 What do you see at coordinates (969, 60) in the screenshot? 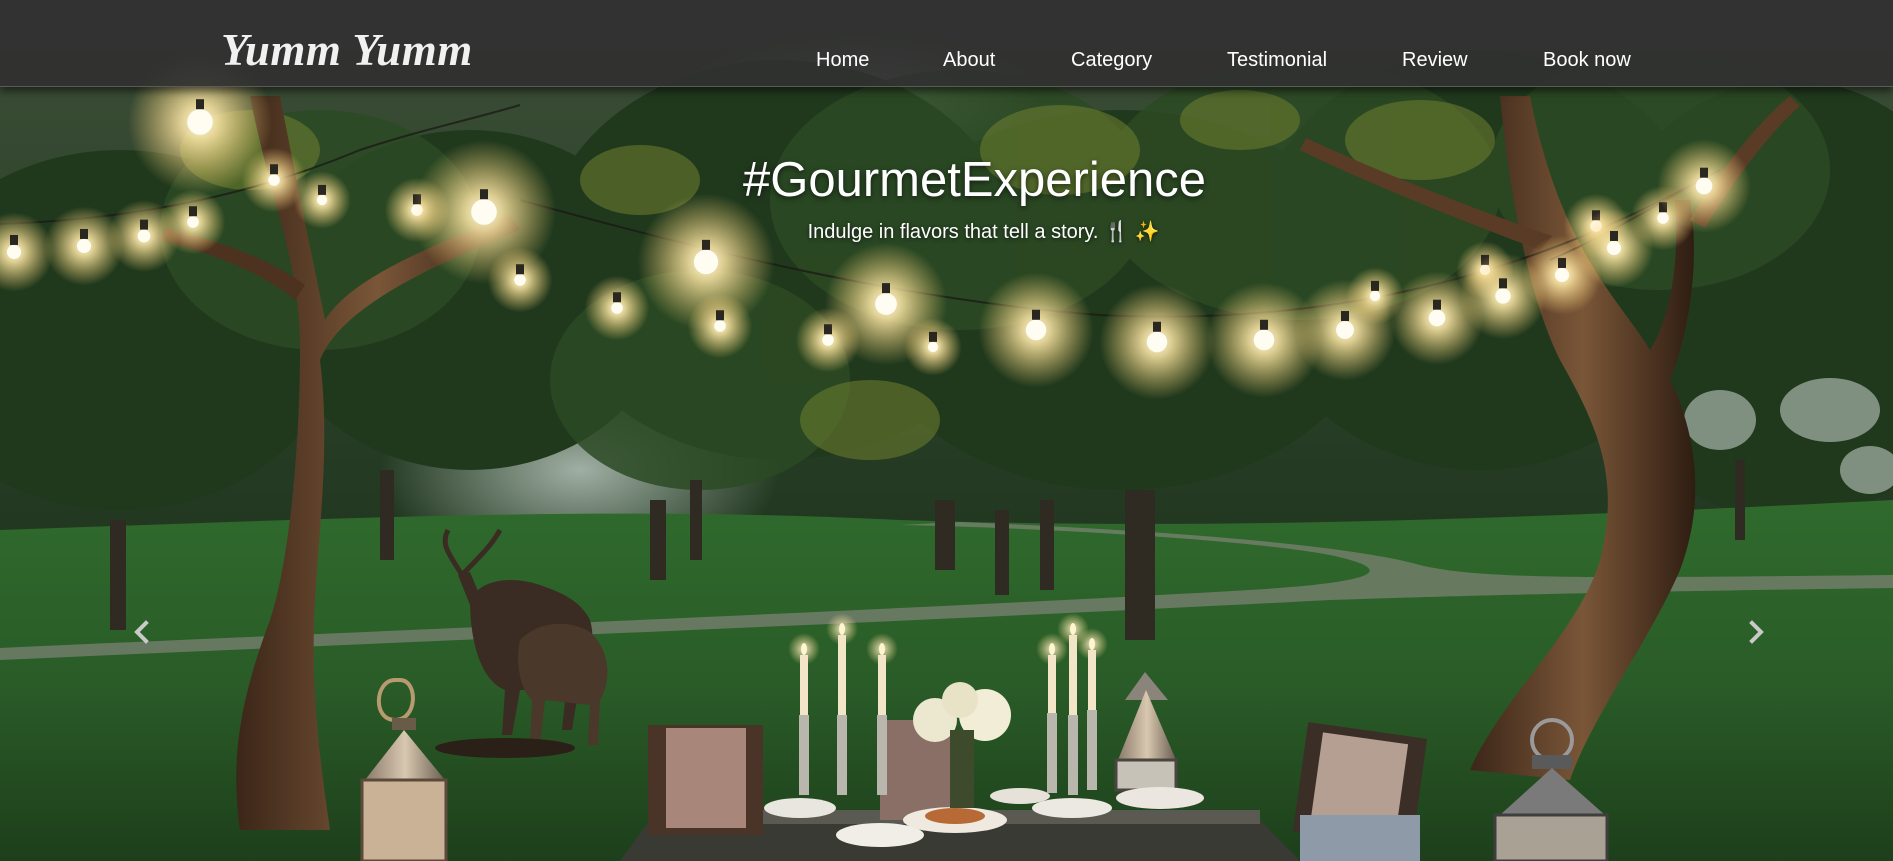
I see `nav-link-about: About` at bounding box center [969, 60].